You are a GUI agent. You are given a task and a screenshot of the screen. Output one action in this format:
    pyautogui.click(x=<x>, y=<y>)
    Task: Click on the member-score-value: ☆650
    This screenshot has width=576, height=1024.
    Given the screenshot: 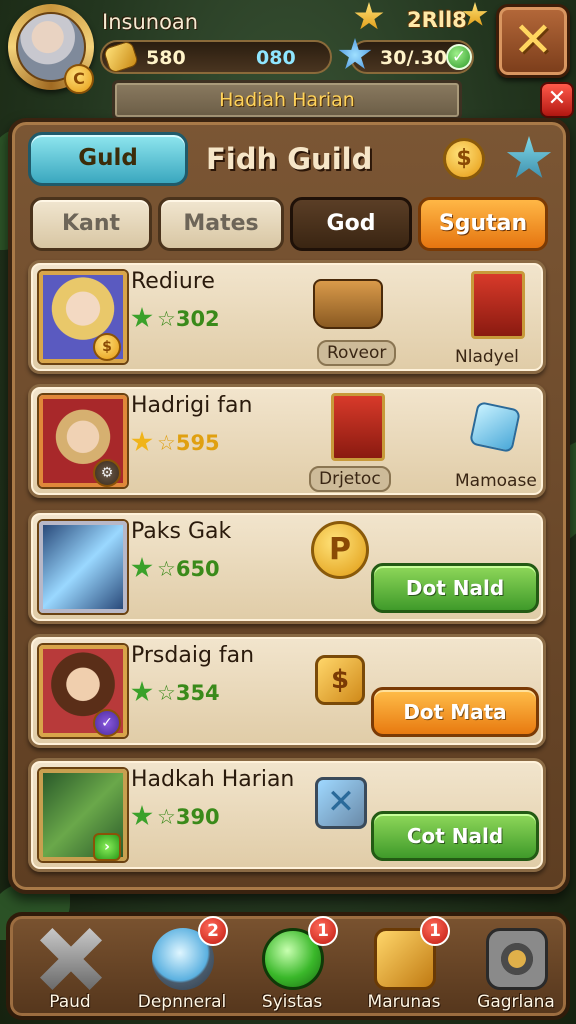 What is the action you would take?
    pyautogui.click(x=188, y=569)
    